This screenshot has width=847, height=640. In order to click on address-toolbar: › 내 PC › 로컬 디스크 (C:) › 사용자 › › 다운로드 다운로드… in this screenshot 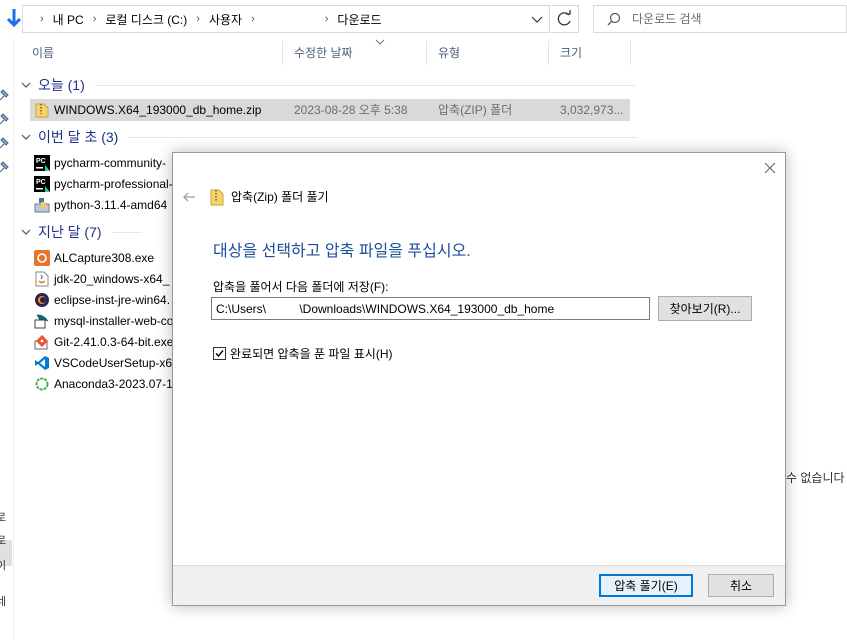, I will do `click(423, 18)`.